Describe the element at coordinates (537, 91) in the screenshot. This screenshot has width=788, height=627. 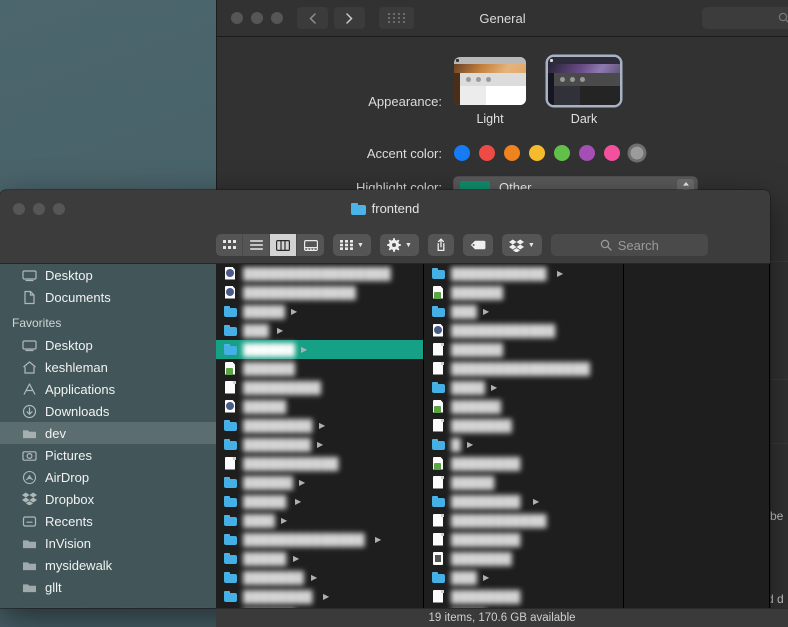
I see `appearance-options: Light Dark` at that location.